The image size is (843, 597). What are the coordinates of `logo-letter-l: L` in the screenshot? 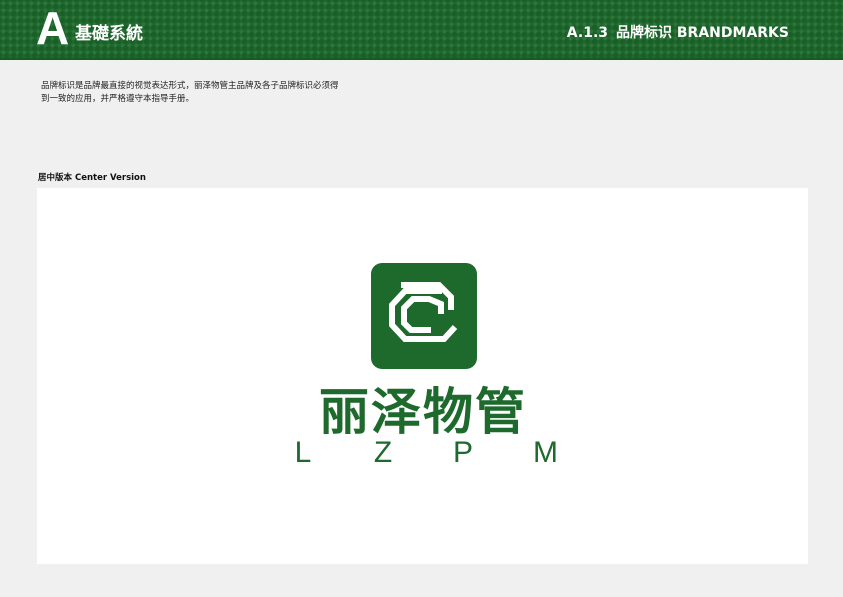 It's located at (303, 452).